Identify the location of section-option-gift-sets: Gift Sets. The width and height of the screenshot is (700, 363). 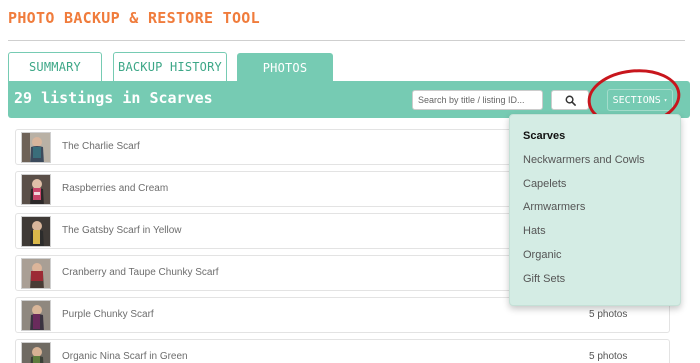
(595, 284).